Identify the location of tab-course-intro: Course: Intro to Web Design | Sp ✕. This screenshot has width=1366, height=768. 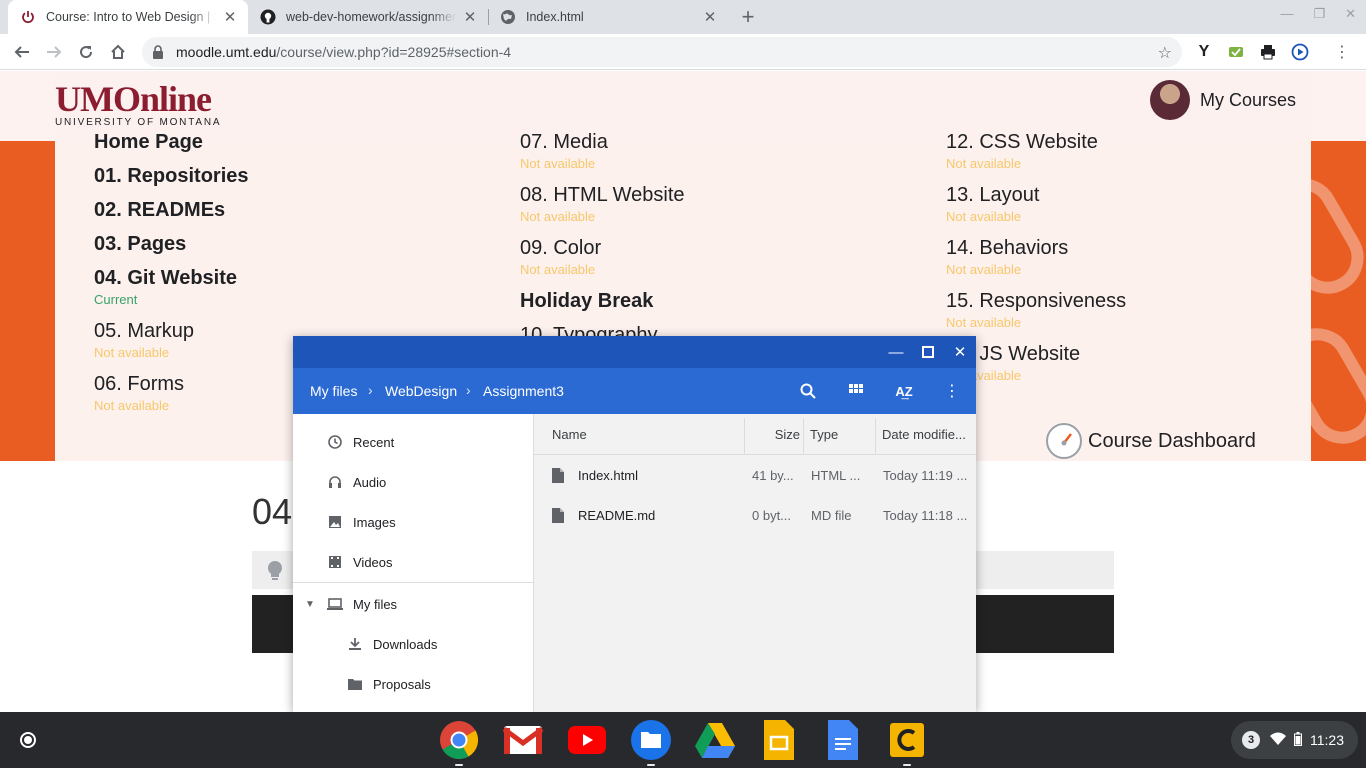
(128, 17).